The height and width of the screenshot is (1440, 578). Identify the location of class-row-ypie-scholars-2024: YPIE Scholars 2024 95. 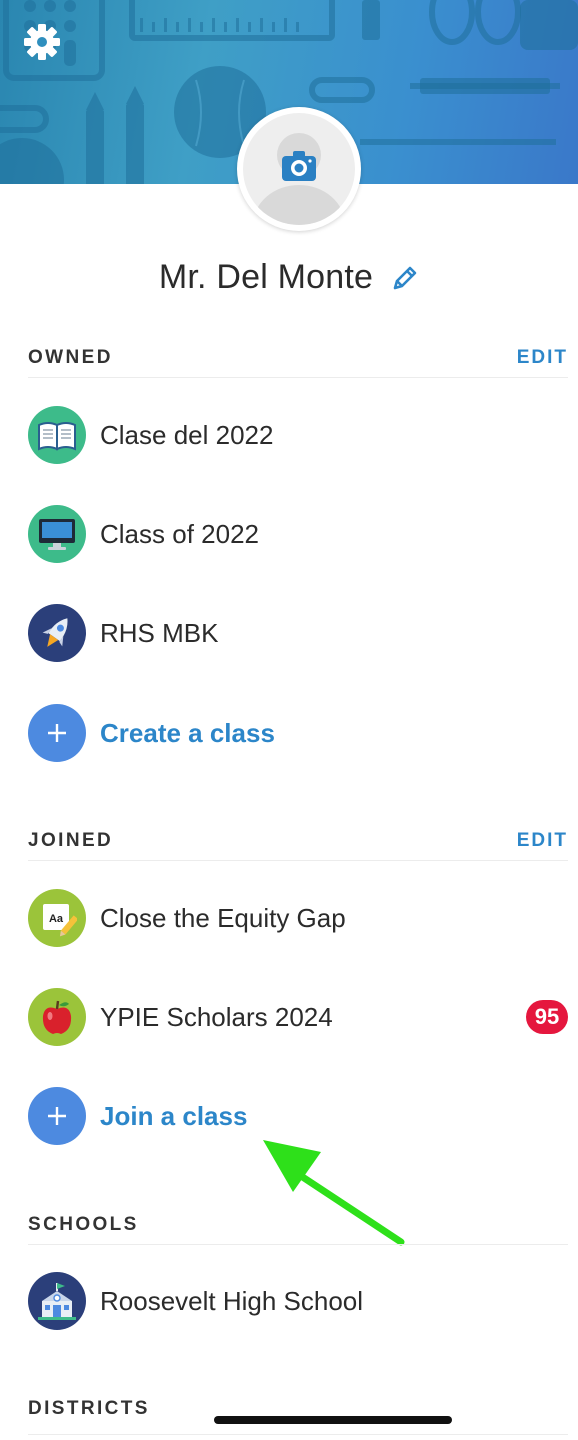
(298, 1017).